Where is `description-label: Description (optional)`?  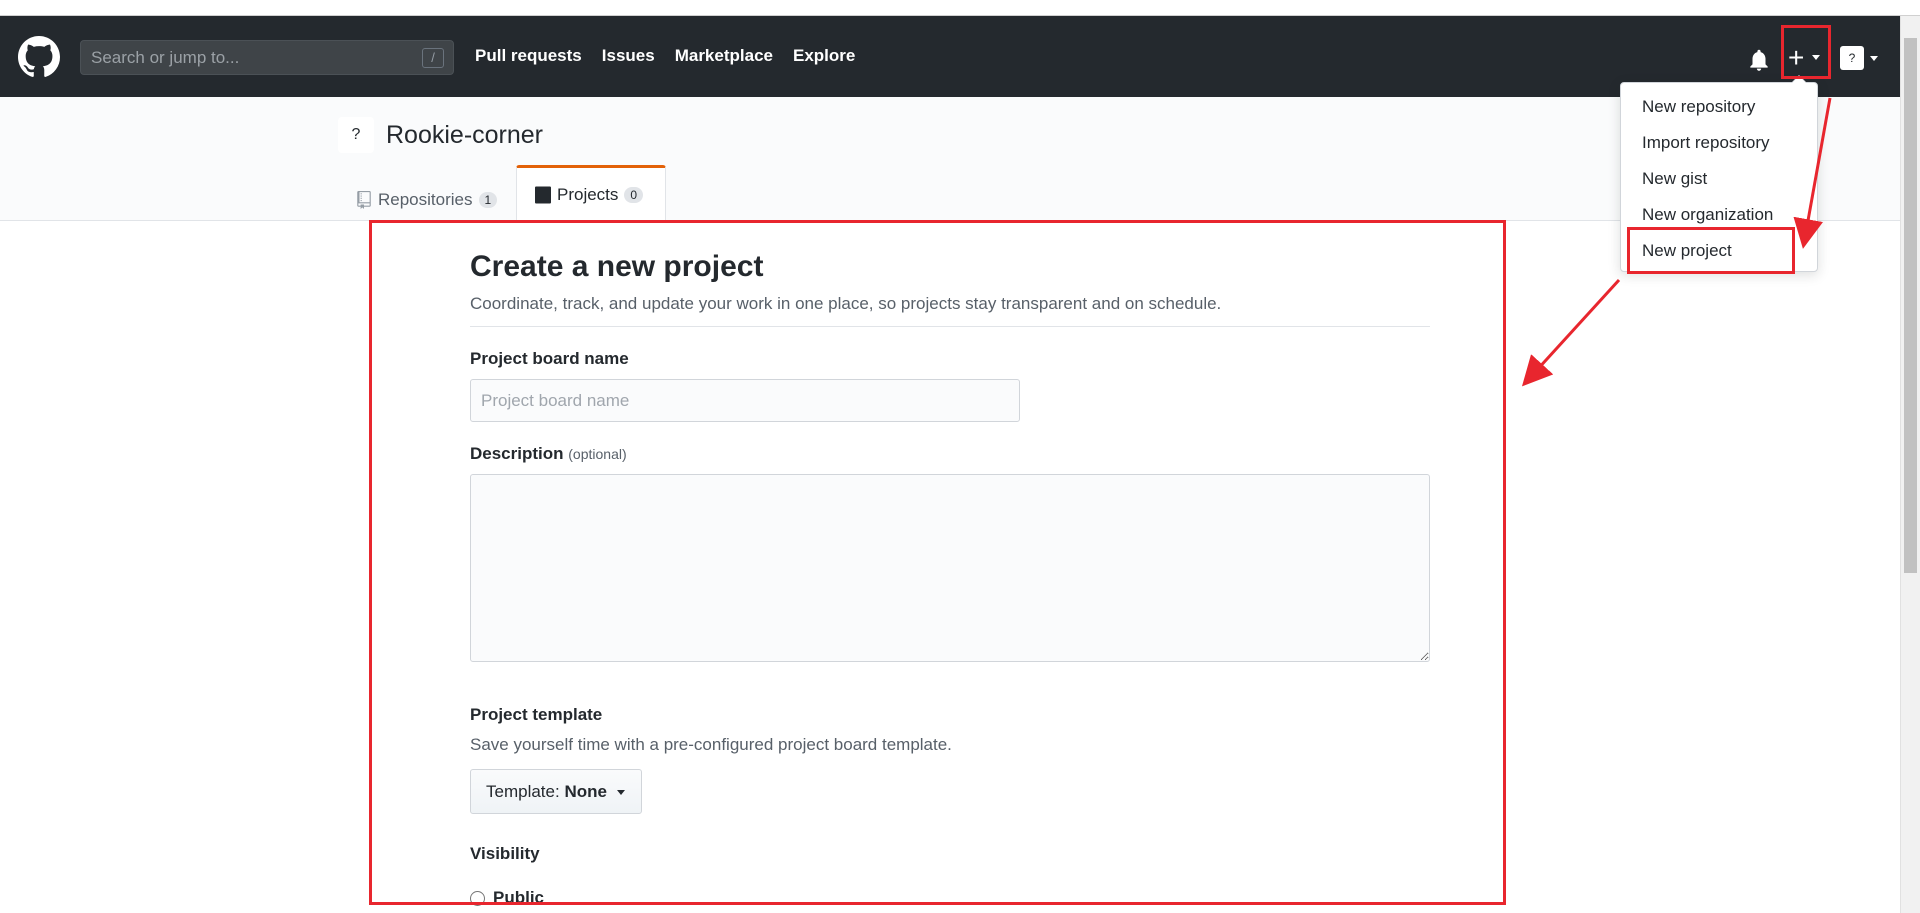 description-label: Description (optional) is located at coordinates (950, 454).